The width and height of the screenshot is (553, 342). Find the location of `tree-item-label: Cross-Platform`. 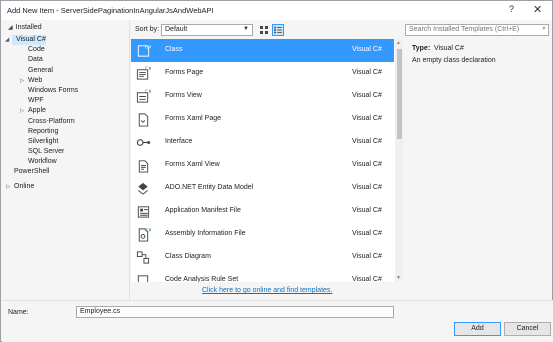

tree-item-label: Cross-Platform is located at coordinates (51, 121).